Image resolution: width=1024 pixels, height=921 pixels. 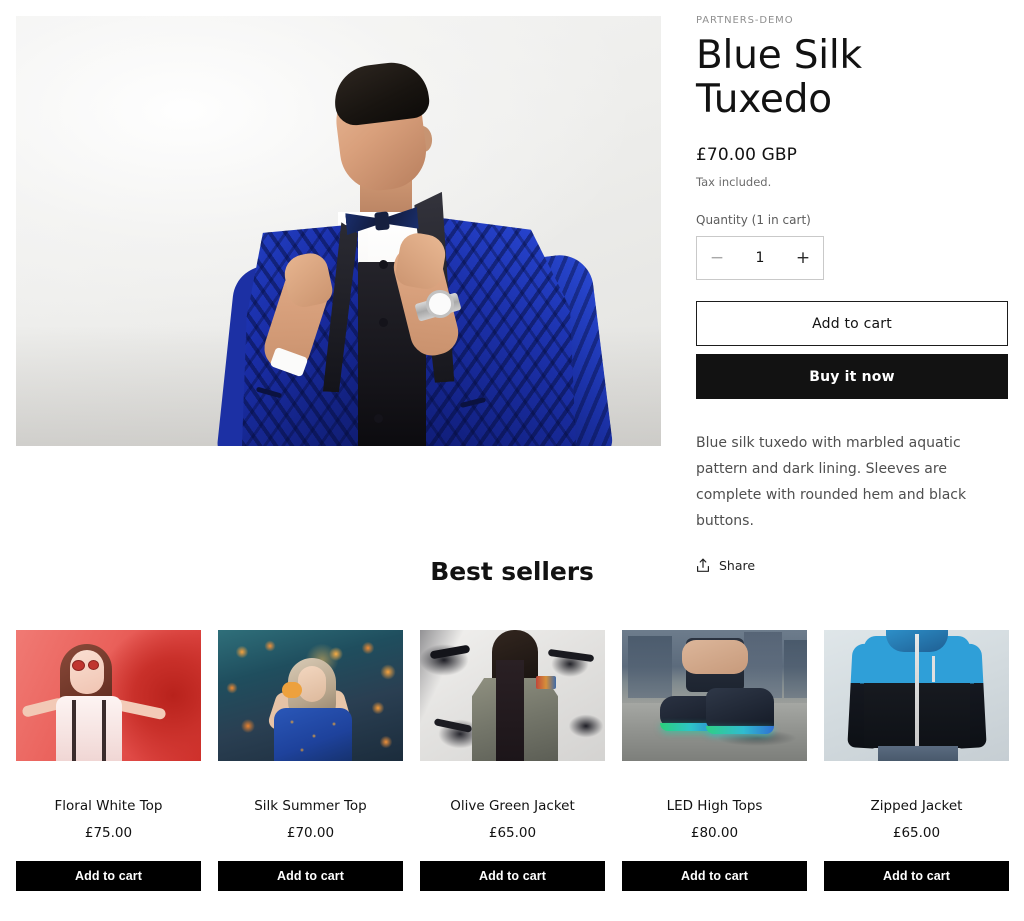 What do you see at coordinates (753, 220) in the screenshot?
I see `quantity-label: Quantity (1 in cart)` at bounding box center [753, 220].